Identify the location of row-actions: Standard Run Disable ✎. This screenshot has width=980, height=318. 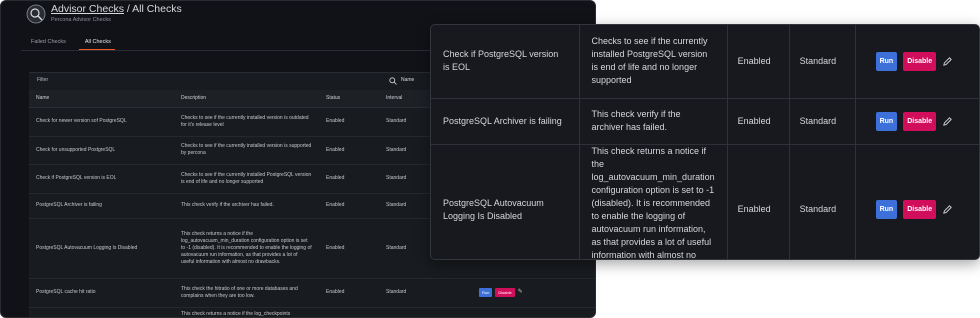
(488, 292).